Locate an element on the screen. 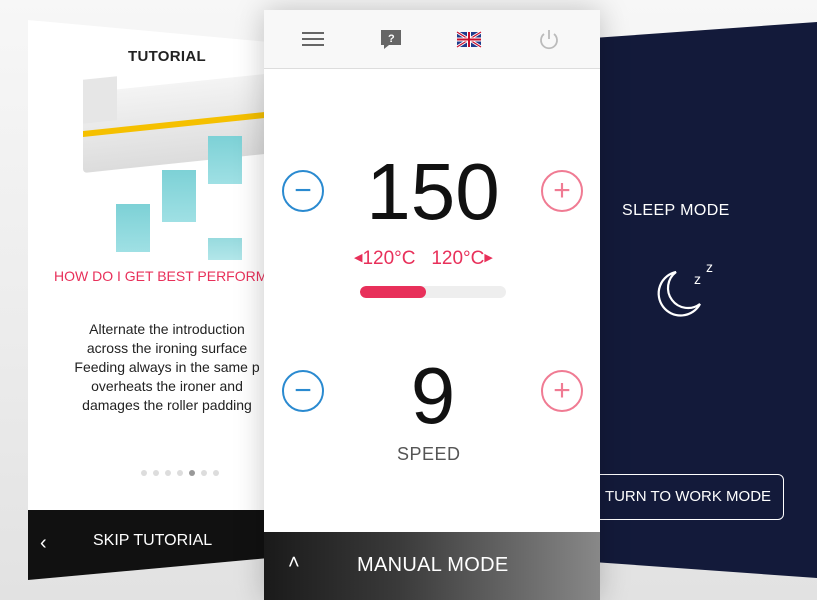  tutorial-question: HOW DO I GET BEST PERFORM is located at coordinates (161, 276).